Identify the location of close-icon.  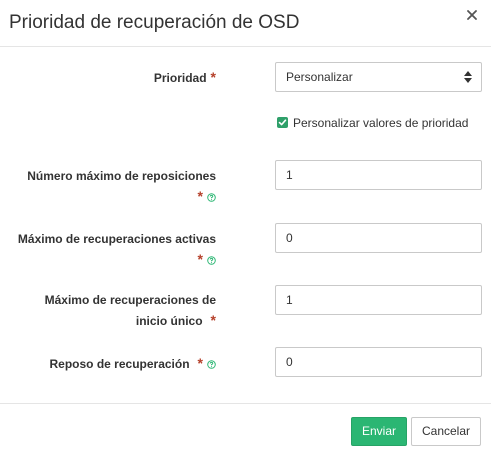
(474, 17).